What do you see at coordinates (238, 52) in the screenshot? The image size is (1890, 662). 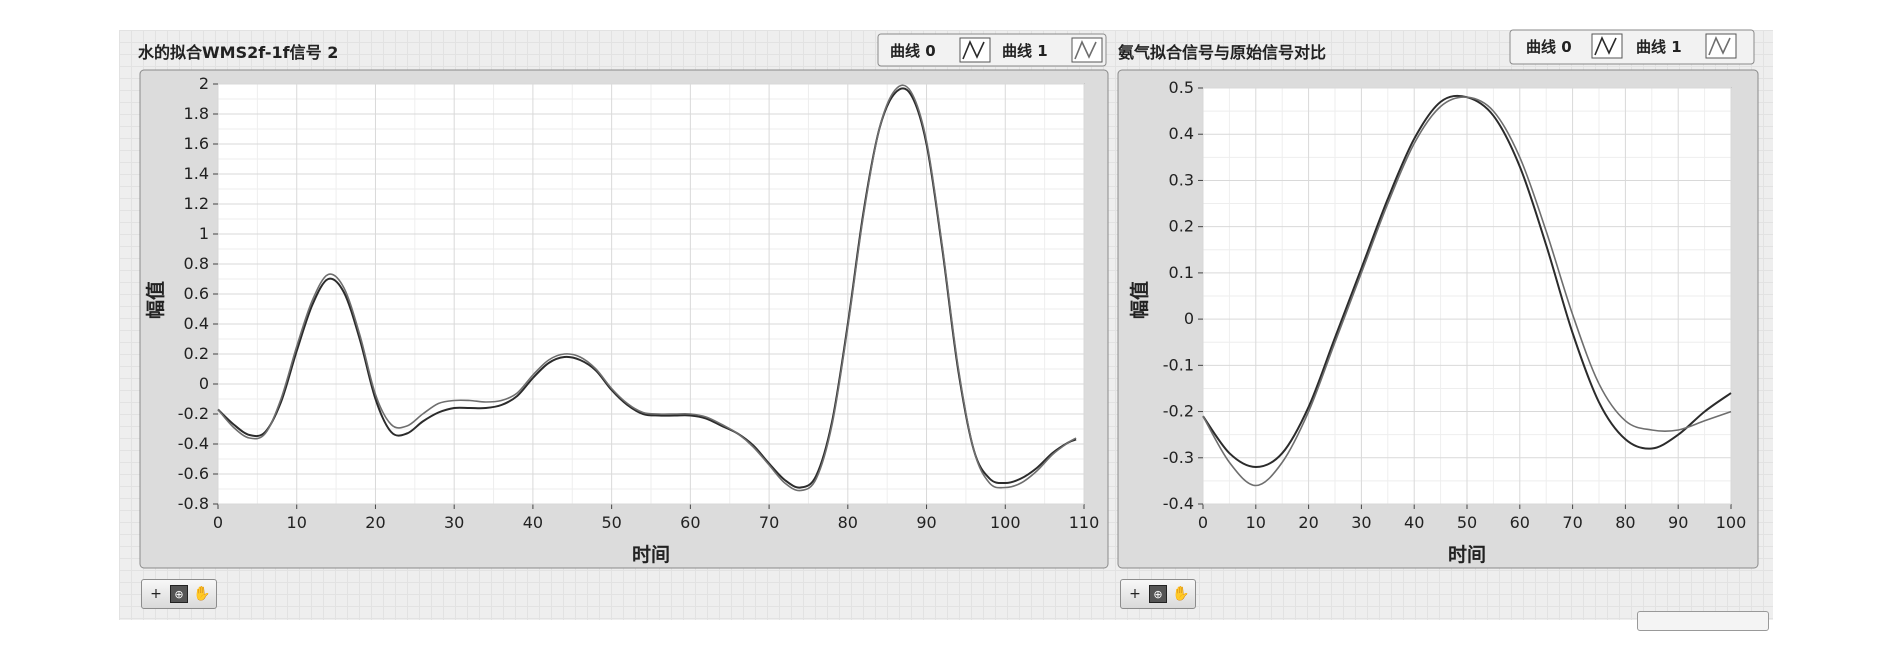 I see `left-graph-title: 水的拟合WMS2f-1f信号 2` at bounding box center [238, 52].